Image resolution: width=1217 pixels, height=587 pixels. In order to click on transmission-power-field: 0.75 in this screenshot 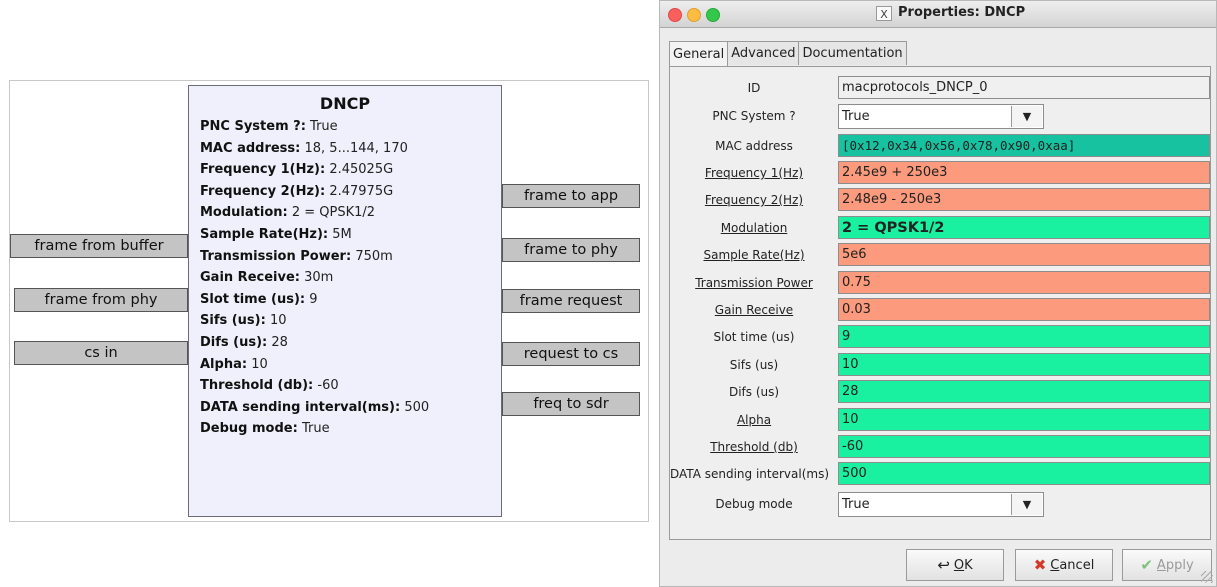, I will do `click(1024, 282)`.